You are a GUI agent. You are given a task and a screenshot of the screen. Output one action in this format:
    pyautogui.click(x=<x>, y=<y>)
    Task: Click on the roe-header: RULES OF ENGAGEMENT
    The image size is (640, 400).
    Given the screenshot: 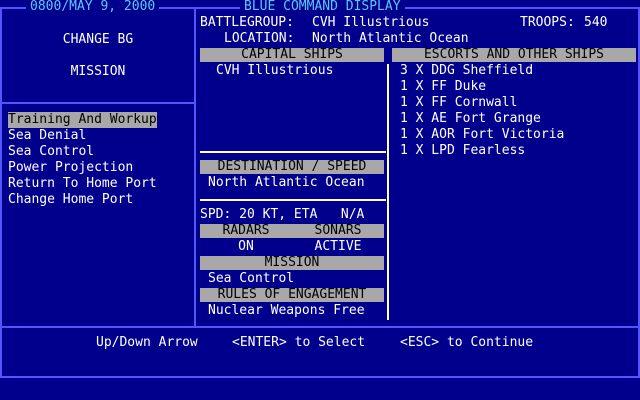 What is the action you would take?
    pyautogui.click(x=292, y=295)
    